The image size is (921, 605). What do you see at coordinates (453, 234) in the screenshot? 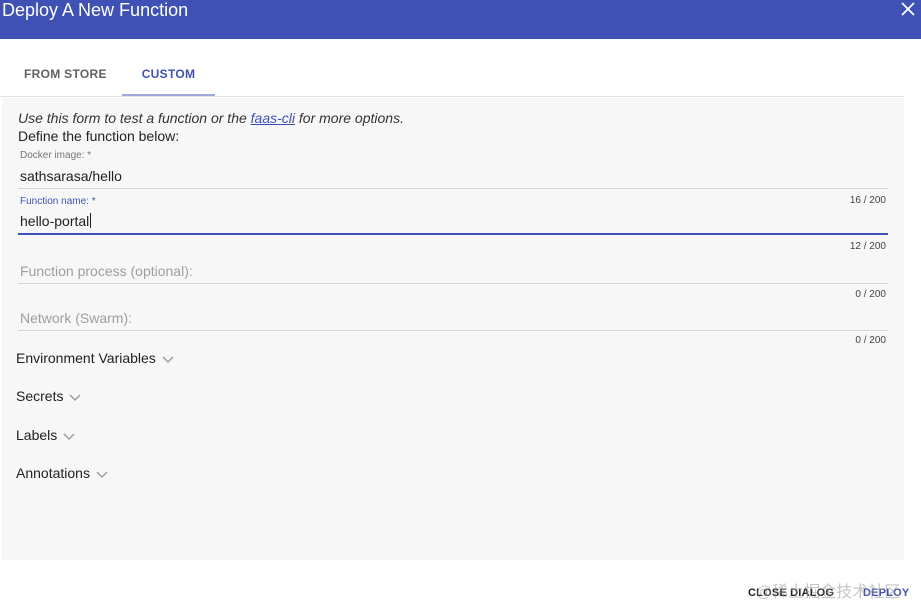
I see `function-name-underline` at bounding box center [453, 234].